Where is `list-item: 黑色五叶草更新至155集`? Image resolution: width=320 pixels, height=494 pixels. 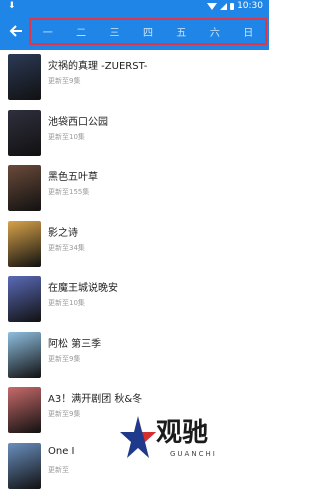 list-item: 黑色五叶草更新至155集 is located at coordinates (134, 189).